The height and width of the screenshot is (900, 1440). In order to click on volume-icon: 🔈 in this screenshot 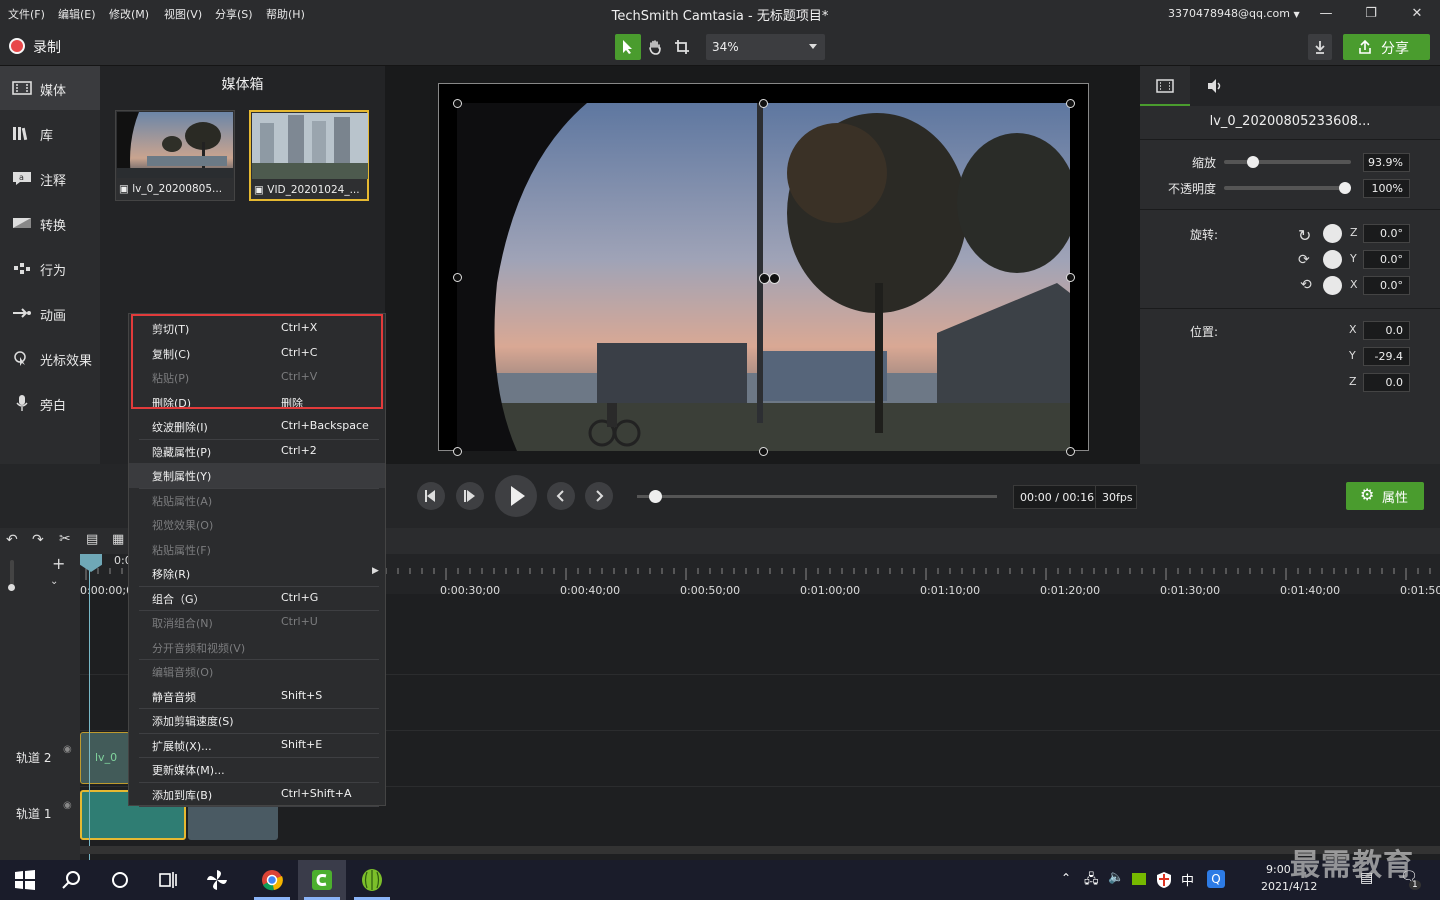, I will do `click(1116, 877)`.